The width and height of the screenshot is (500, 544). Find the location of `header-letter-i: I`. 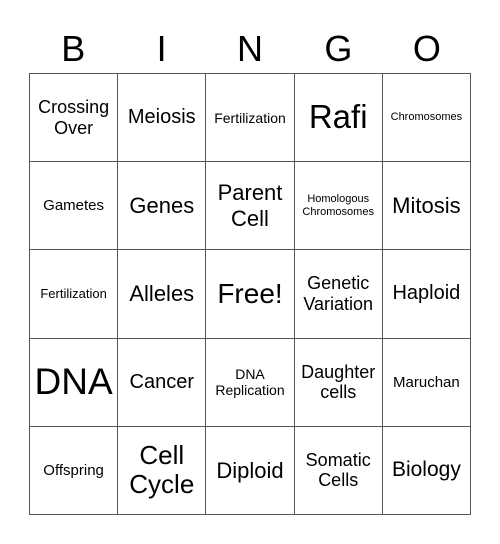

header-letter-i: I is located at coordinates (161, 48).